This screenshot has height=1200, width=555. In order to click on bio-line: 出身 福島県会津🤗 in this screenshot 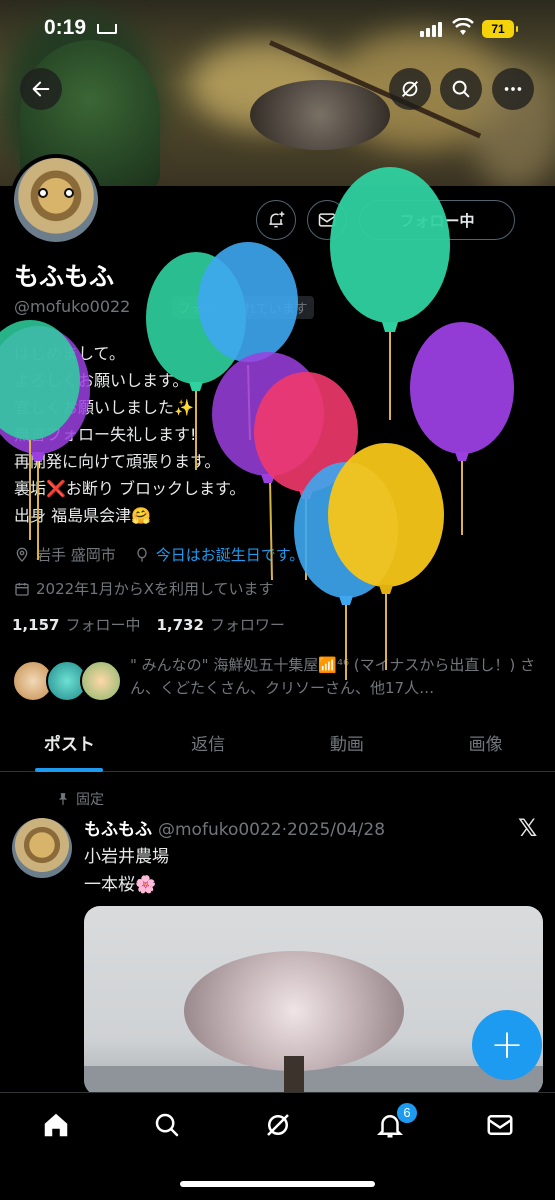, I will do `click(83, 515)`.